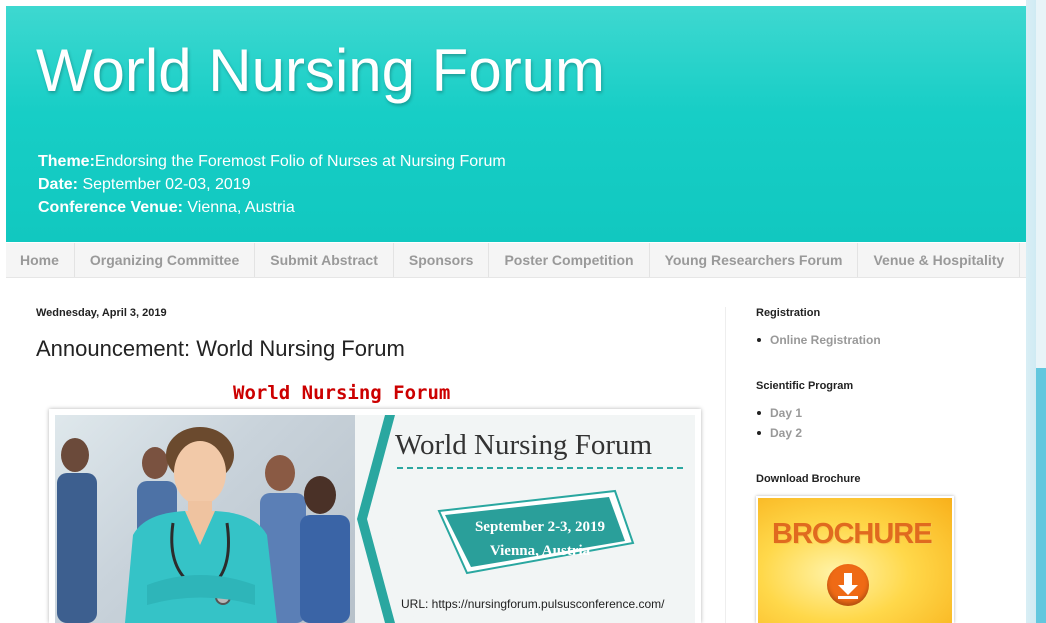 The width and height of the screenshot is (1046, 623). I want to click on banner-location: Vienna, Austria, so click(540, 551).